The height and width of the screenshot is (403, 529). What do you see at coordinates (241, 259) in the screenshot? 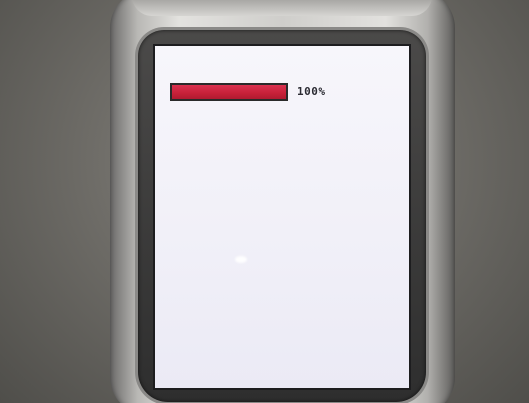
I see `screen-glare` at bounding box center [241, 259].